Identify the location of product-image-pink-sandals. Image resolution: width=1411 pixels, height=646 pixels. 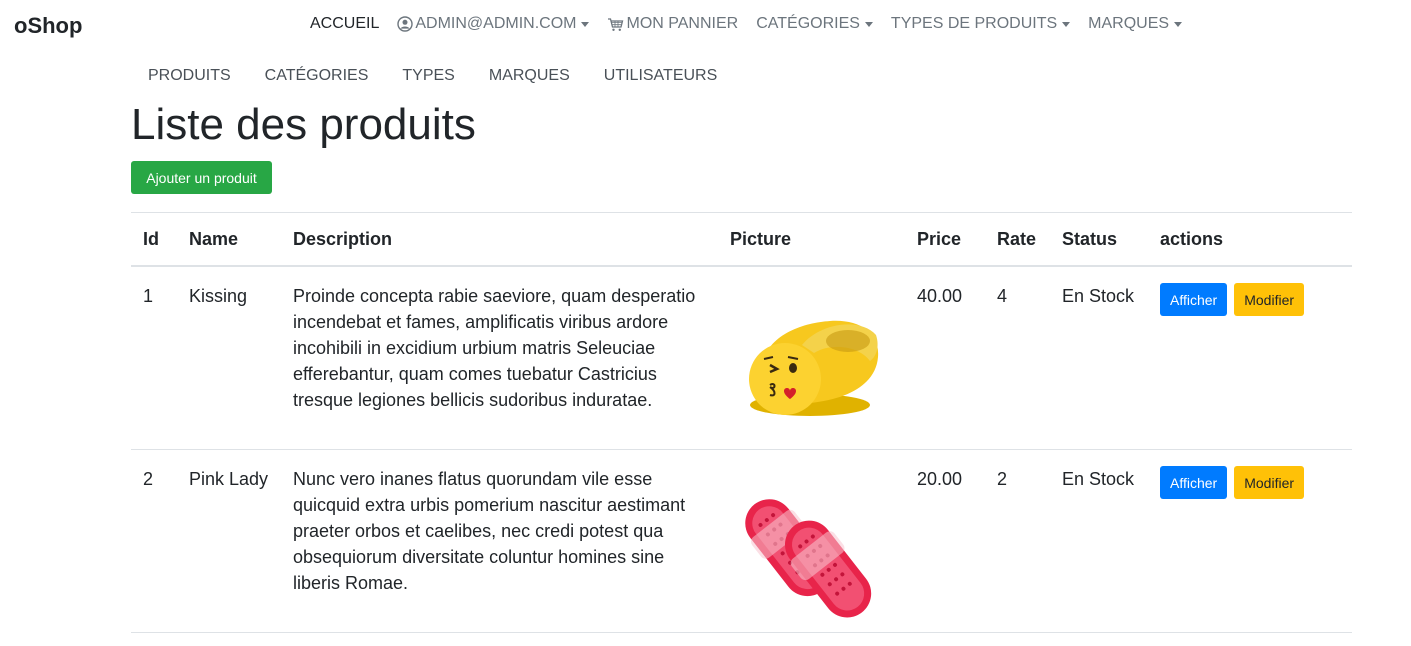
(808, 558).